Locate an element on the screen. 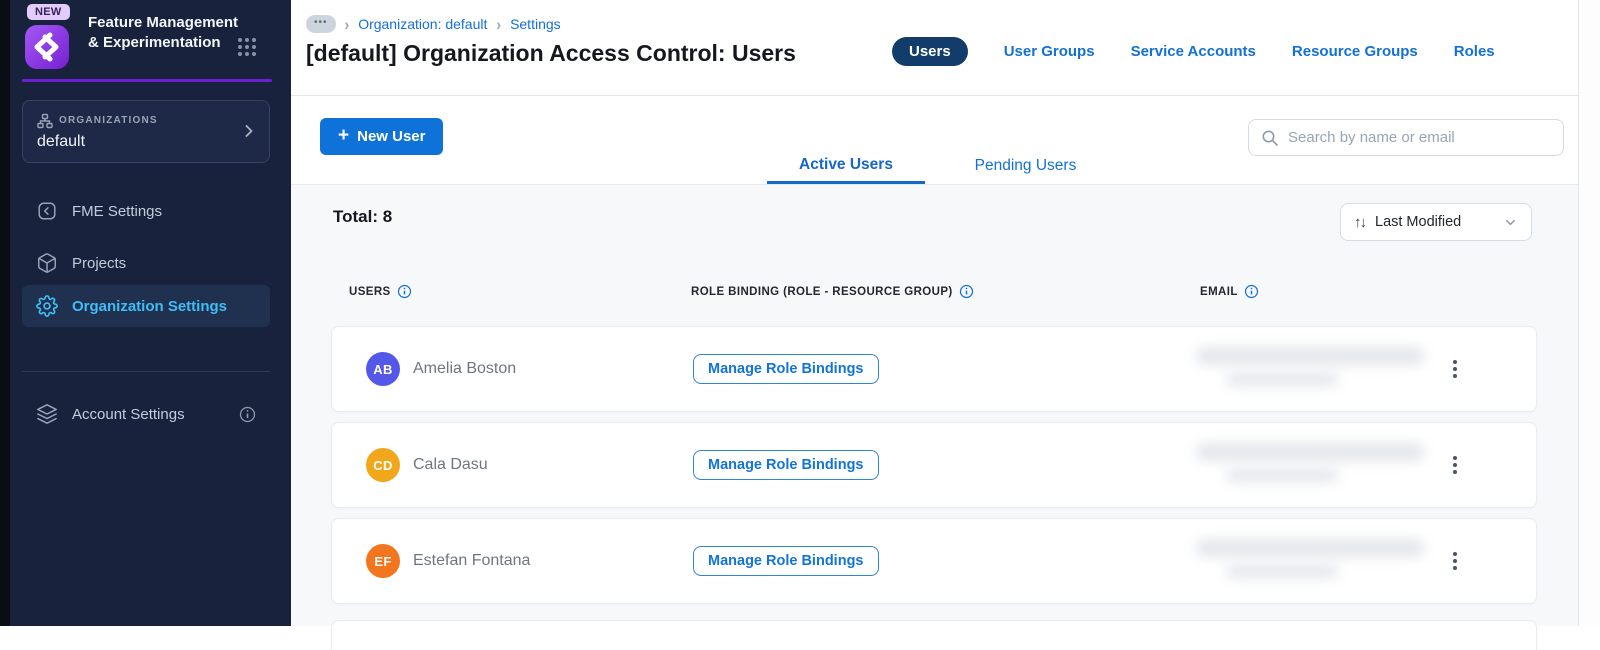 The width and height of the screenshot is (1600, 650). tab-roles: Roles is located at coordinates (1474, 51).